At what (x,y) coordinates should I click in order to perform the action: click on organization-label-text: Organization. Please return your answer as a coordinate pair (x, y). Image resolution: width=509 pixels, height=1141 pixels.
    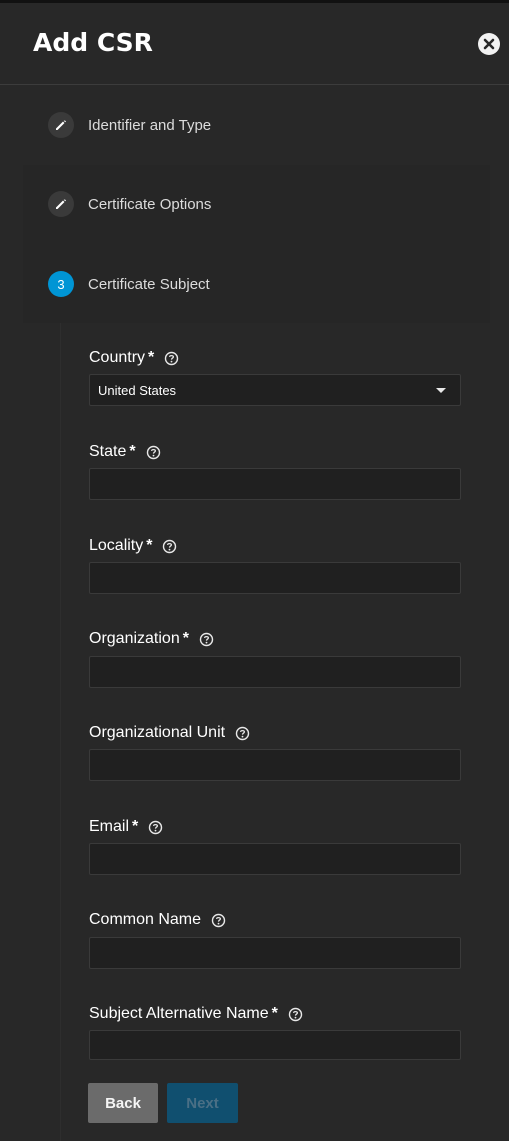
    Looking at the image, I should click on (134, 638).